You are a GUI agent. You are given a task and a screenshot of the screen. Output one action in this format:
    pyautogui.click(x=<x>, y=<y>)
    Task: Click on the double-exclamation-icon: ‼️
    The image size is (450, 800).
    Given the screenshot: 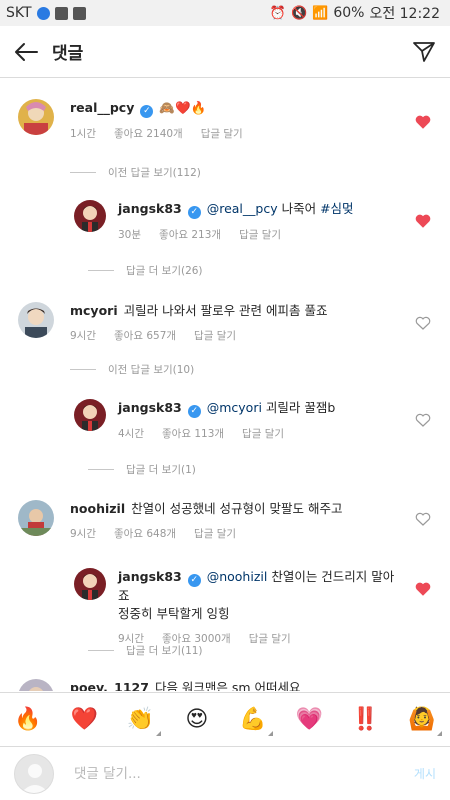 What is the action you would take?
    pyautogui.click(x=365, y=719)
    